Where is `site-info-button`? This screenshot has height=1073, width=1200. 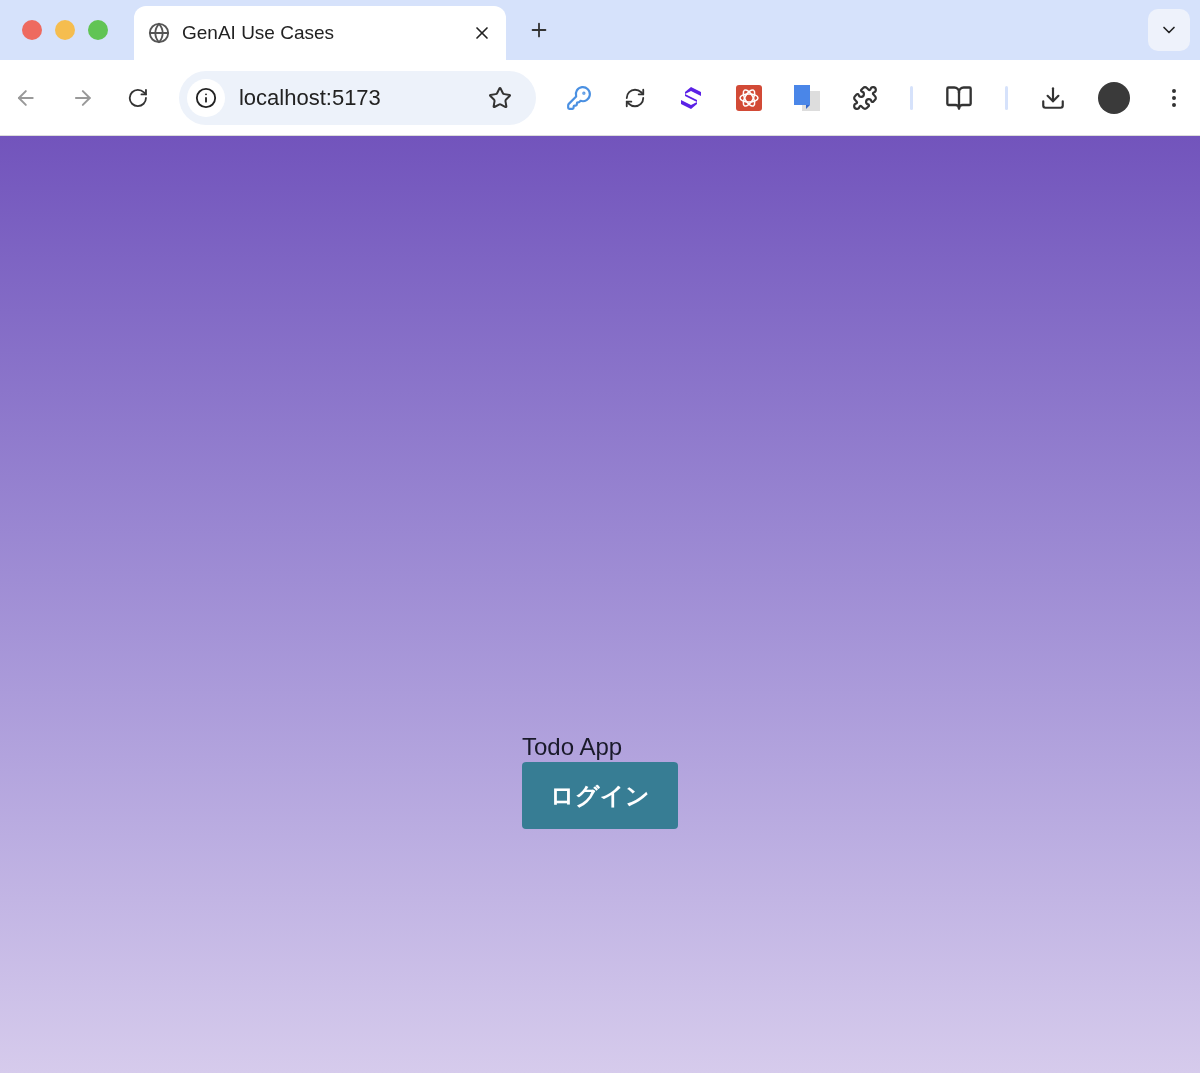 site-info-button is located at coordinates (205, 97).